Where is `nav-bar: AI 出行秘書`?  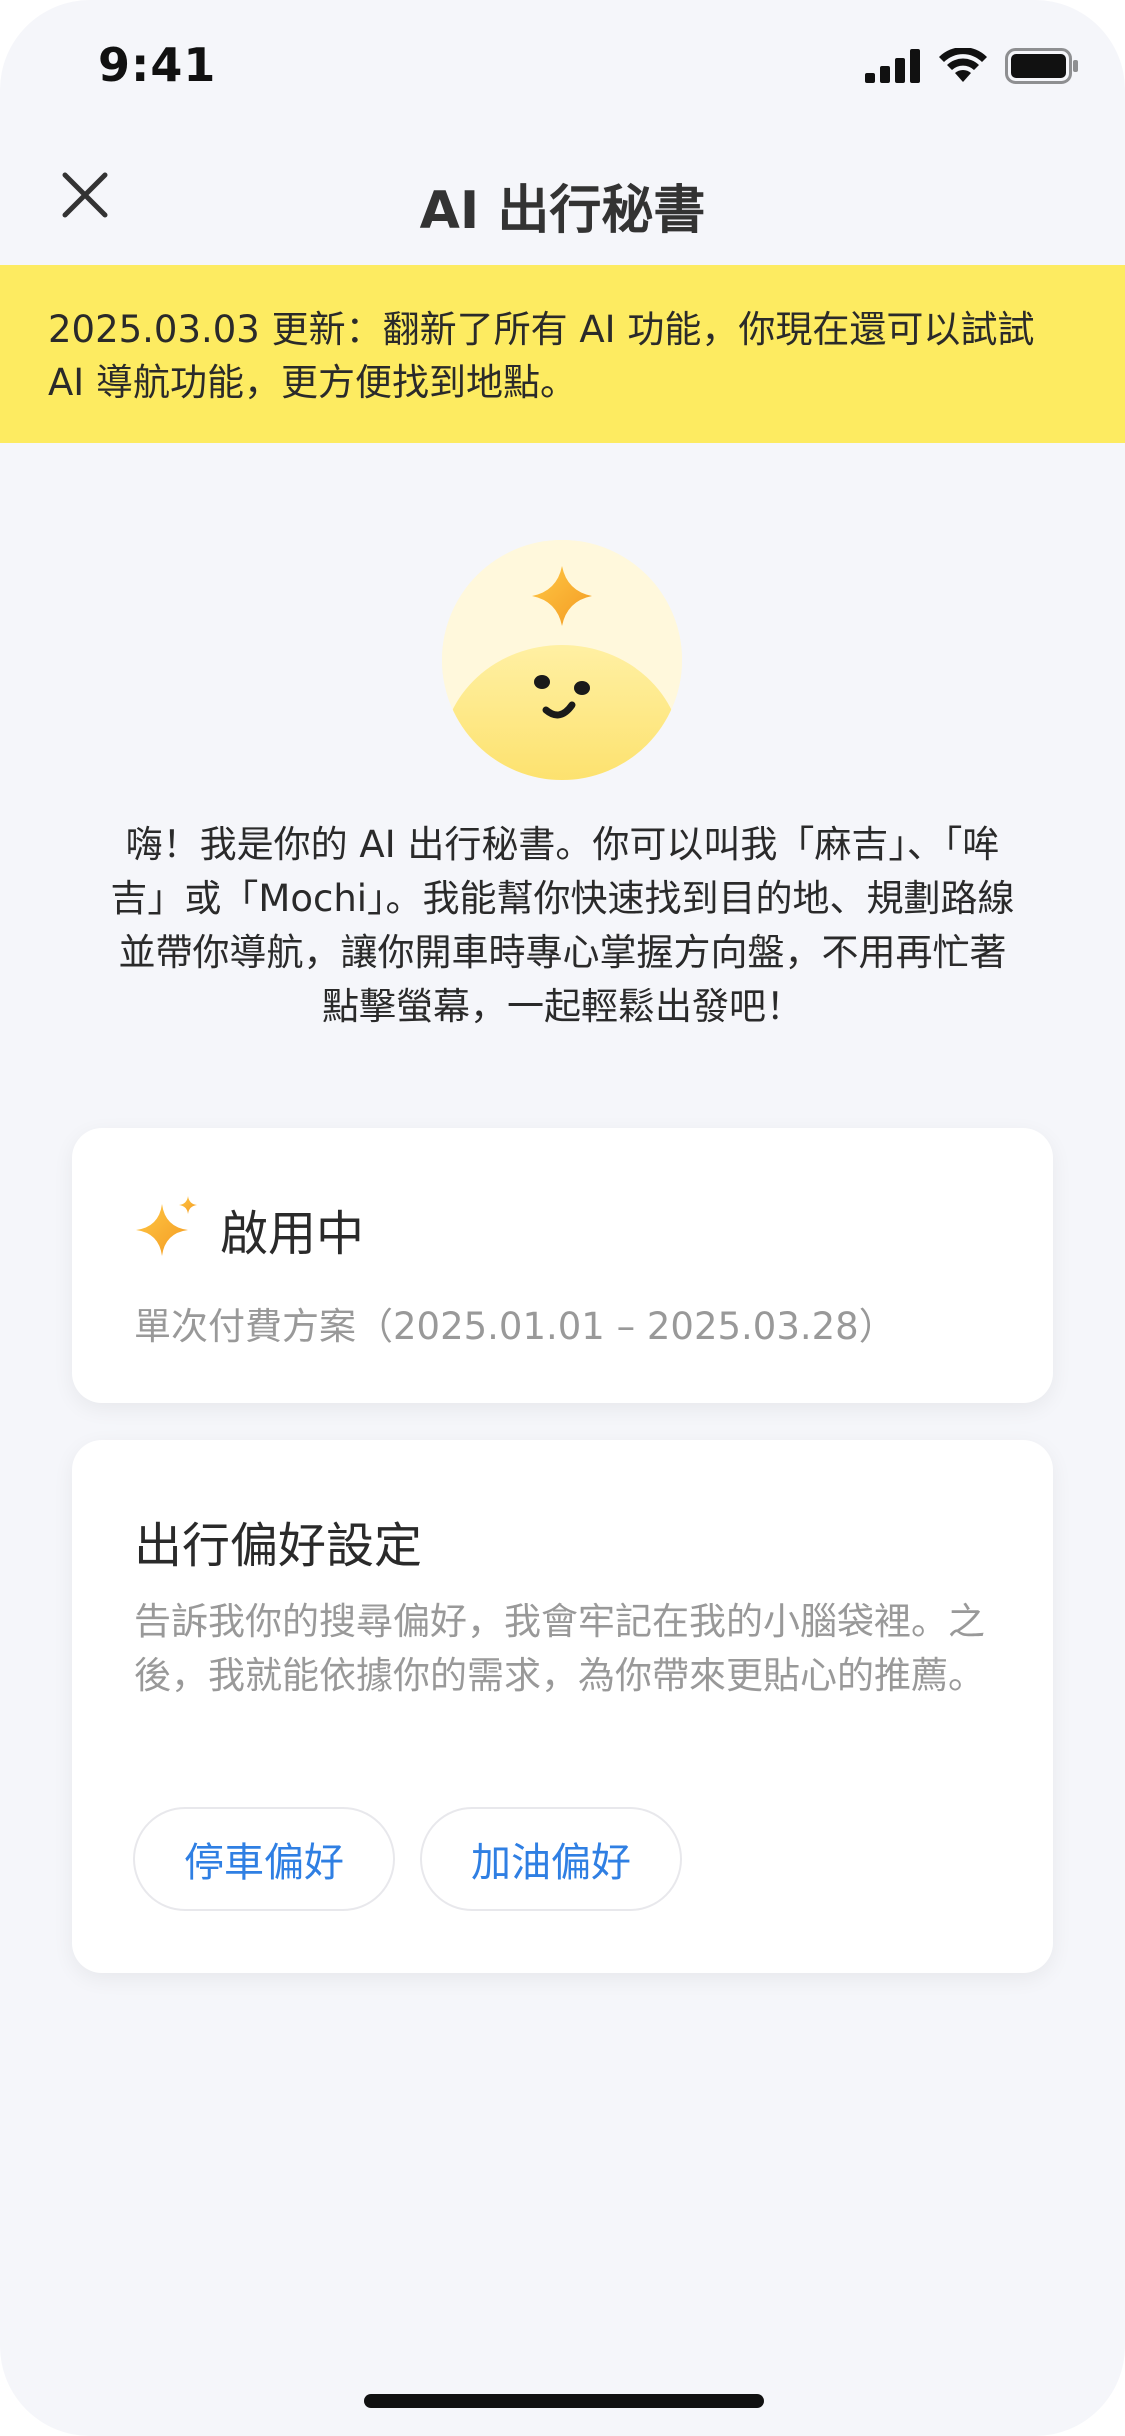 nav-bar: AI 出行秘書 is located at coordinates (562, 202).